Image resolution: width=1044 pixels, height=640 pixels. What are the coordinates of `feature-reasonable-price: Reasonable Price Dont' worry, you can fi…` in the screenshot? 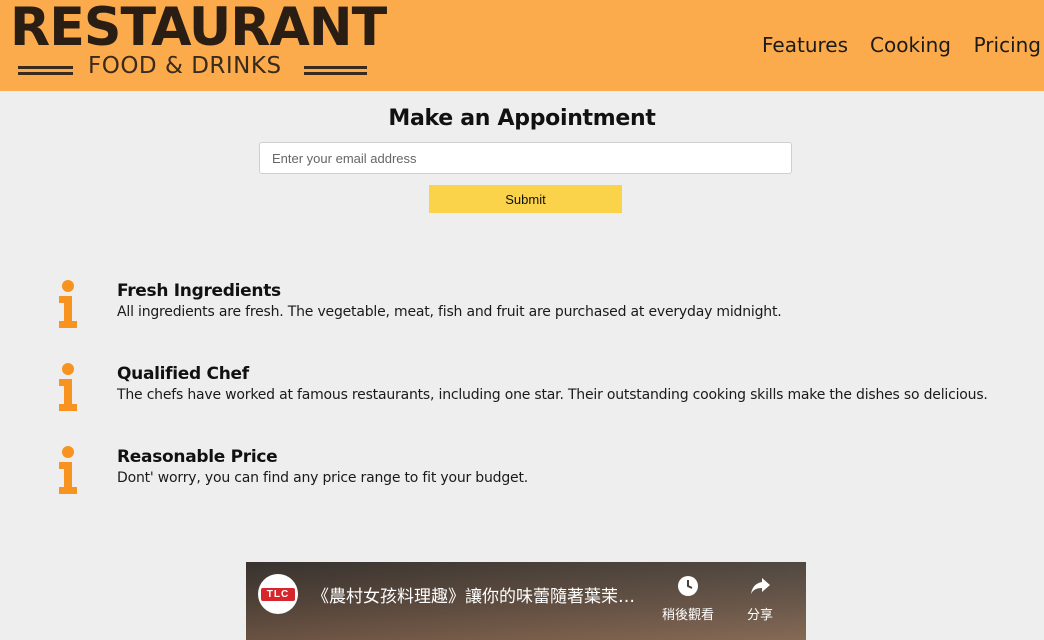 It's located at (546, 476).